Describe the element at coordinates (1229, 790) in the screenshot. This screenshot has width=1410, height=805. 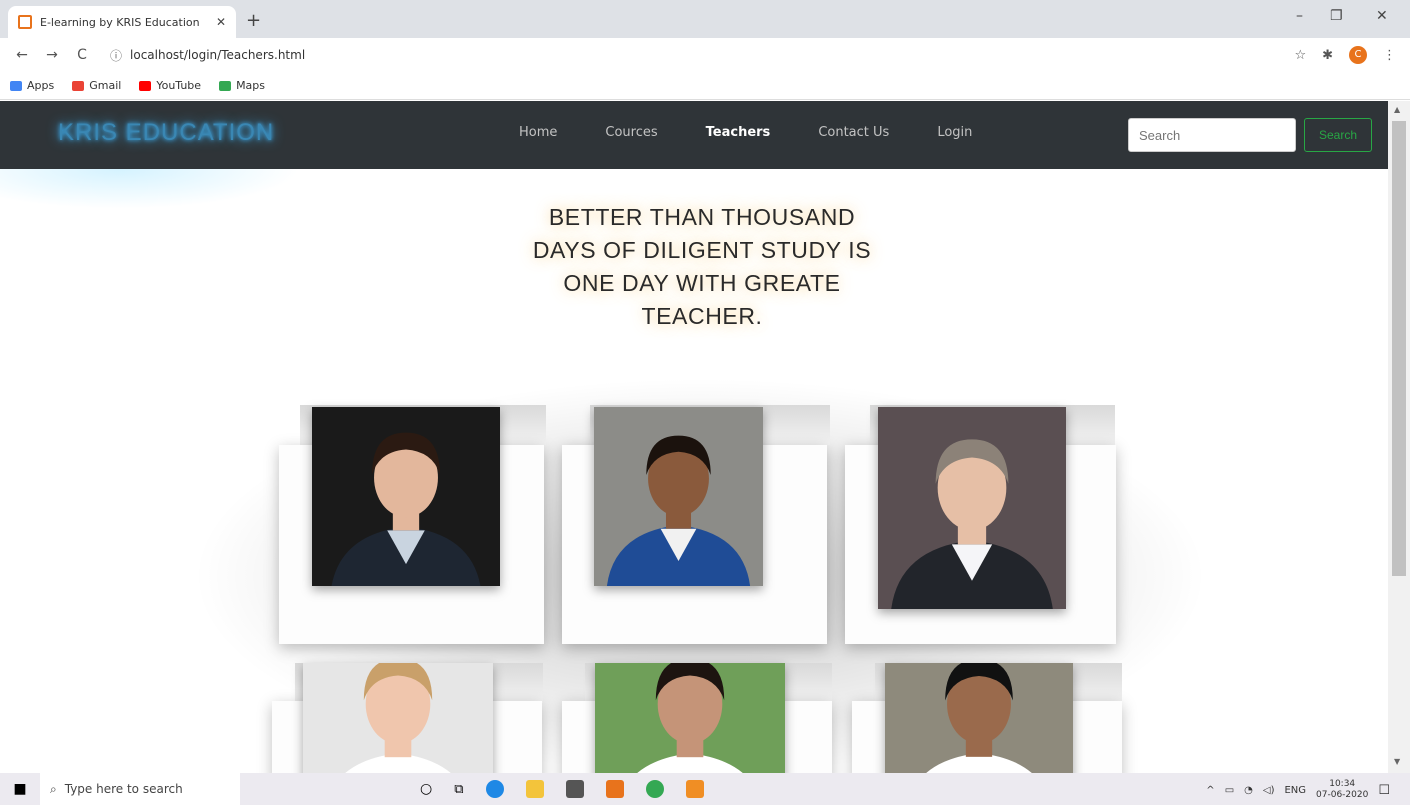
I see `battery-icon: ▭` at that location.